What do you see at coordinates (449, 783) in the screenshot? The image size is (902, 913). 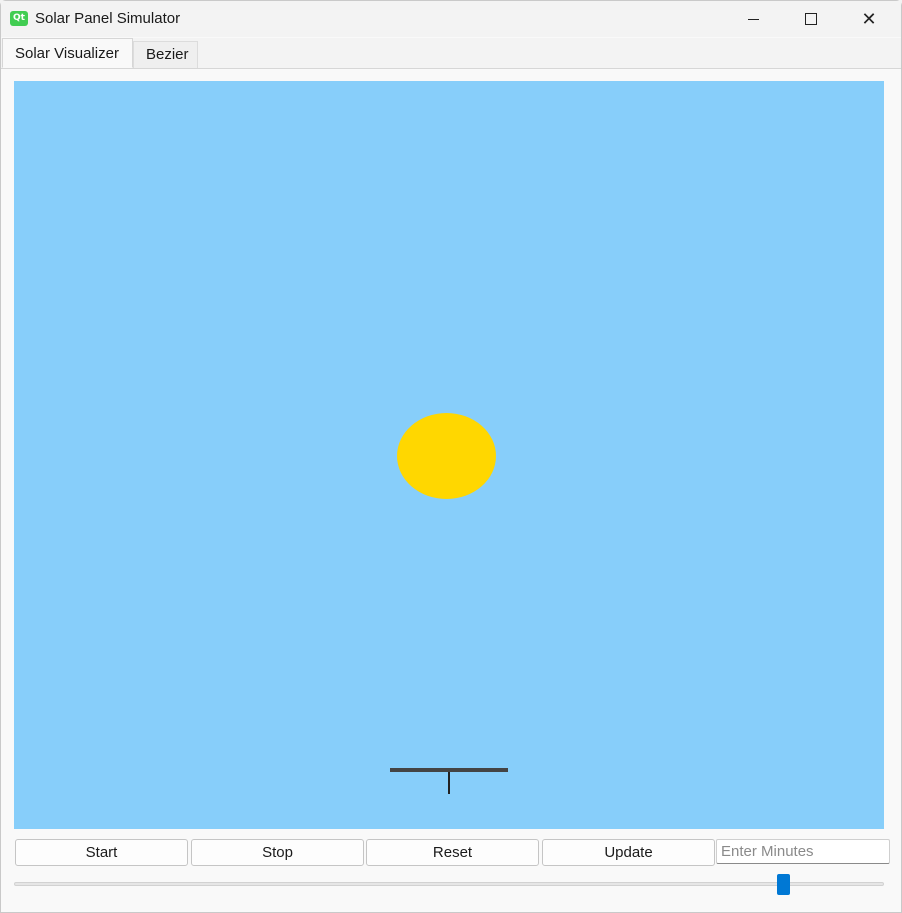 I see `panel-pole` at bounding box center [449, 783].